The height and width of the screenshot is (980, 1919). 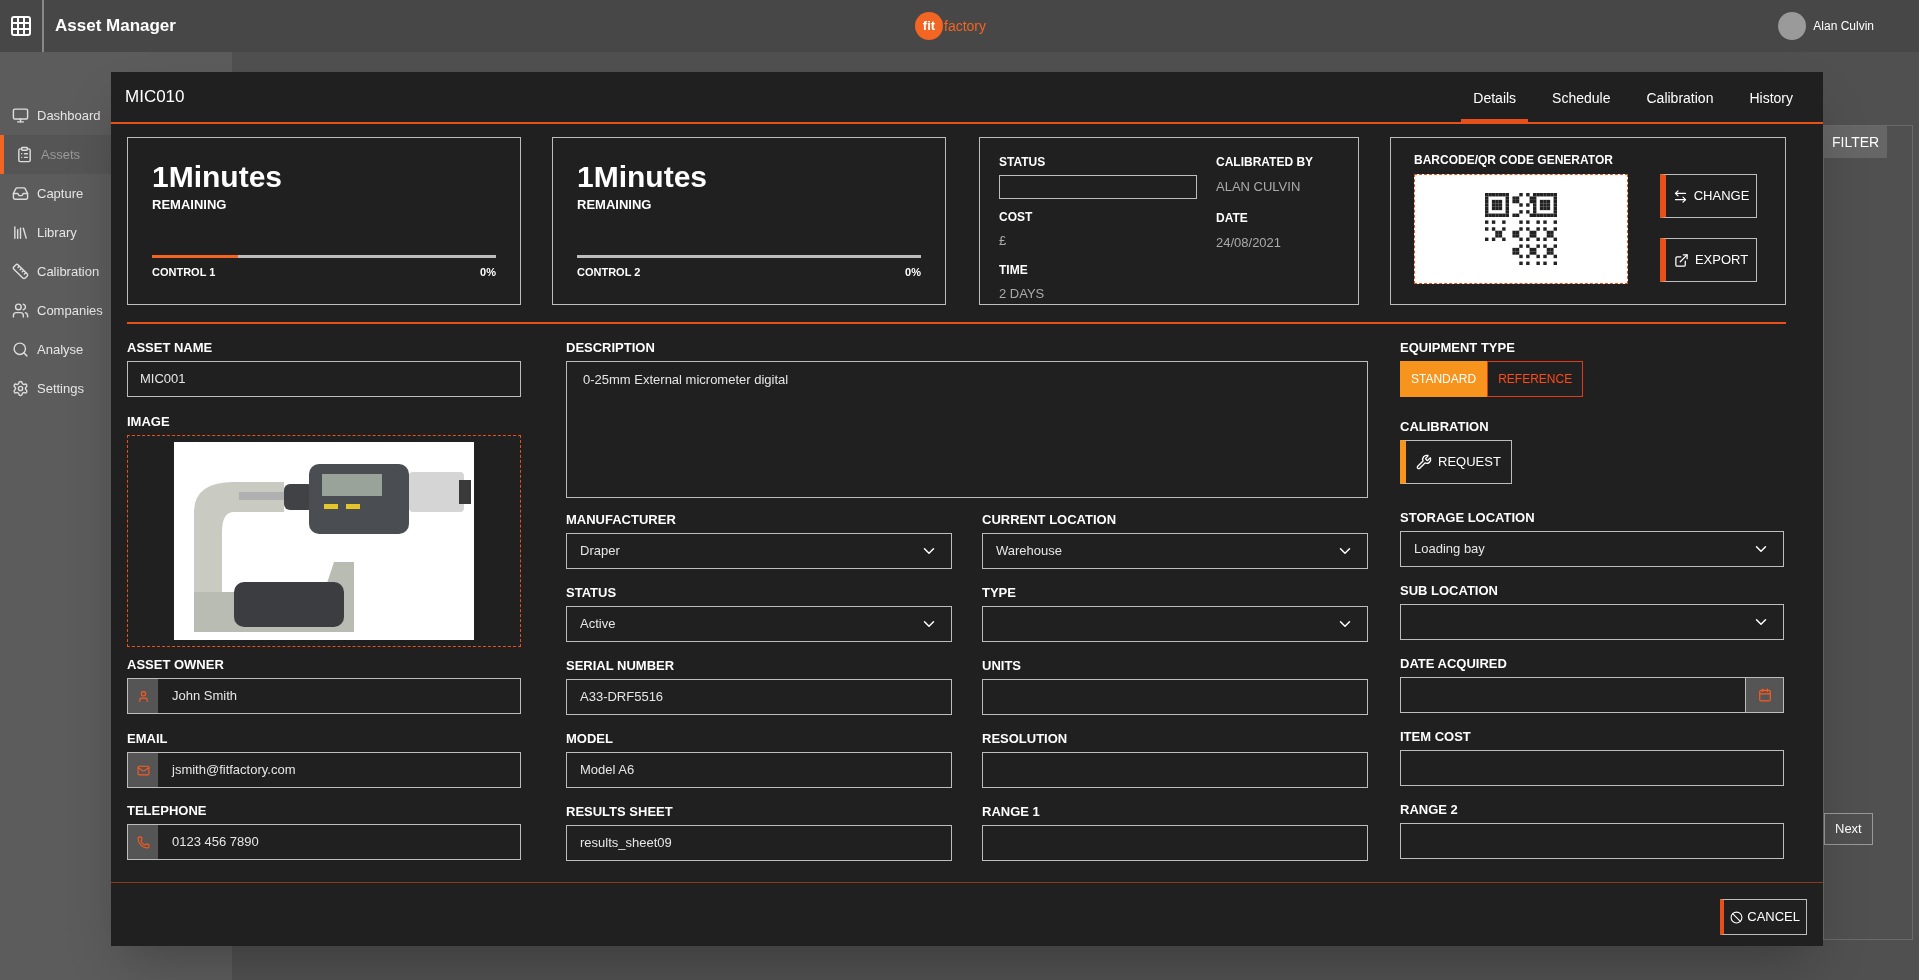 I want to click on select-value: Warehouse, so click(x=1029, y=551).